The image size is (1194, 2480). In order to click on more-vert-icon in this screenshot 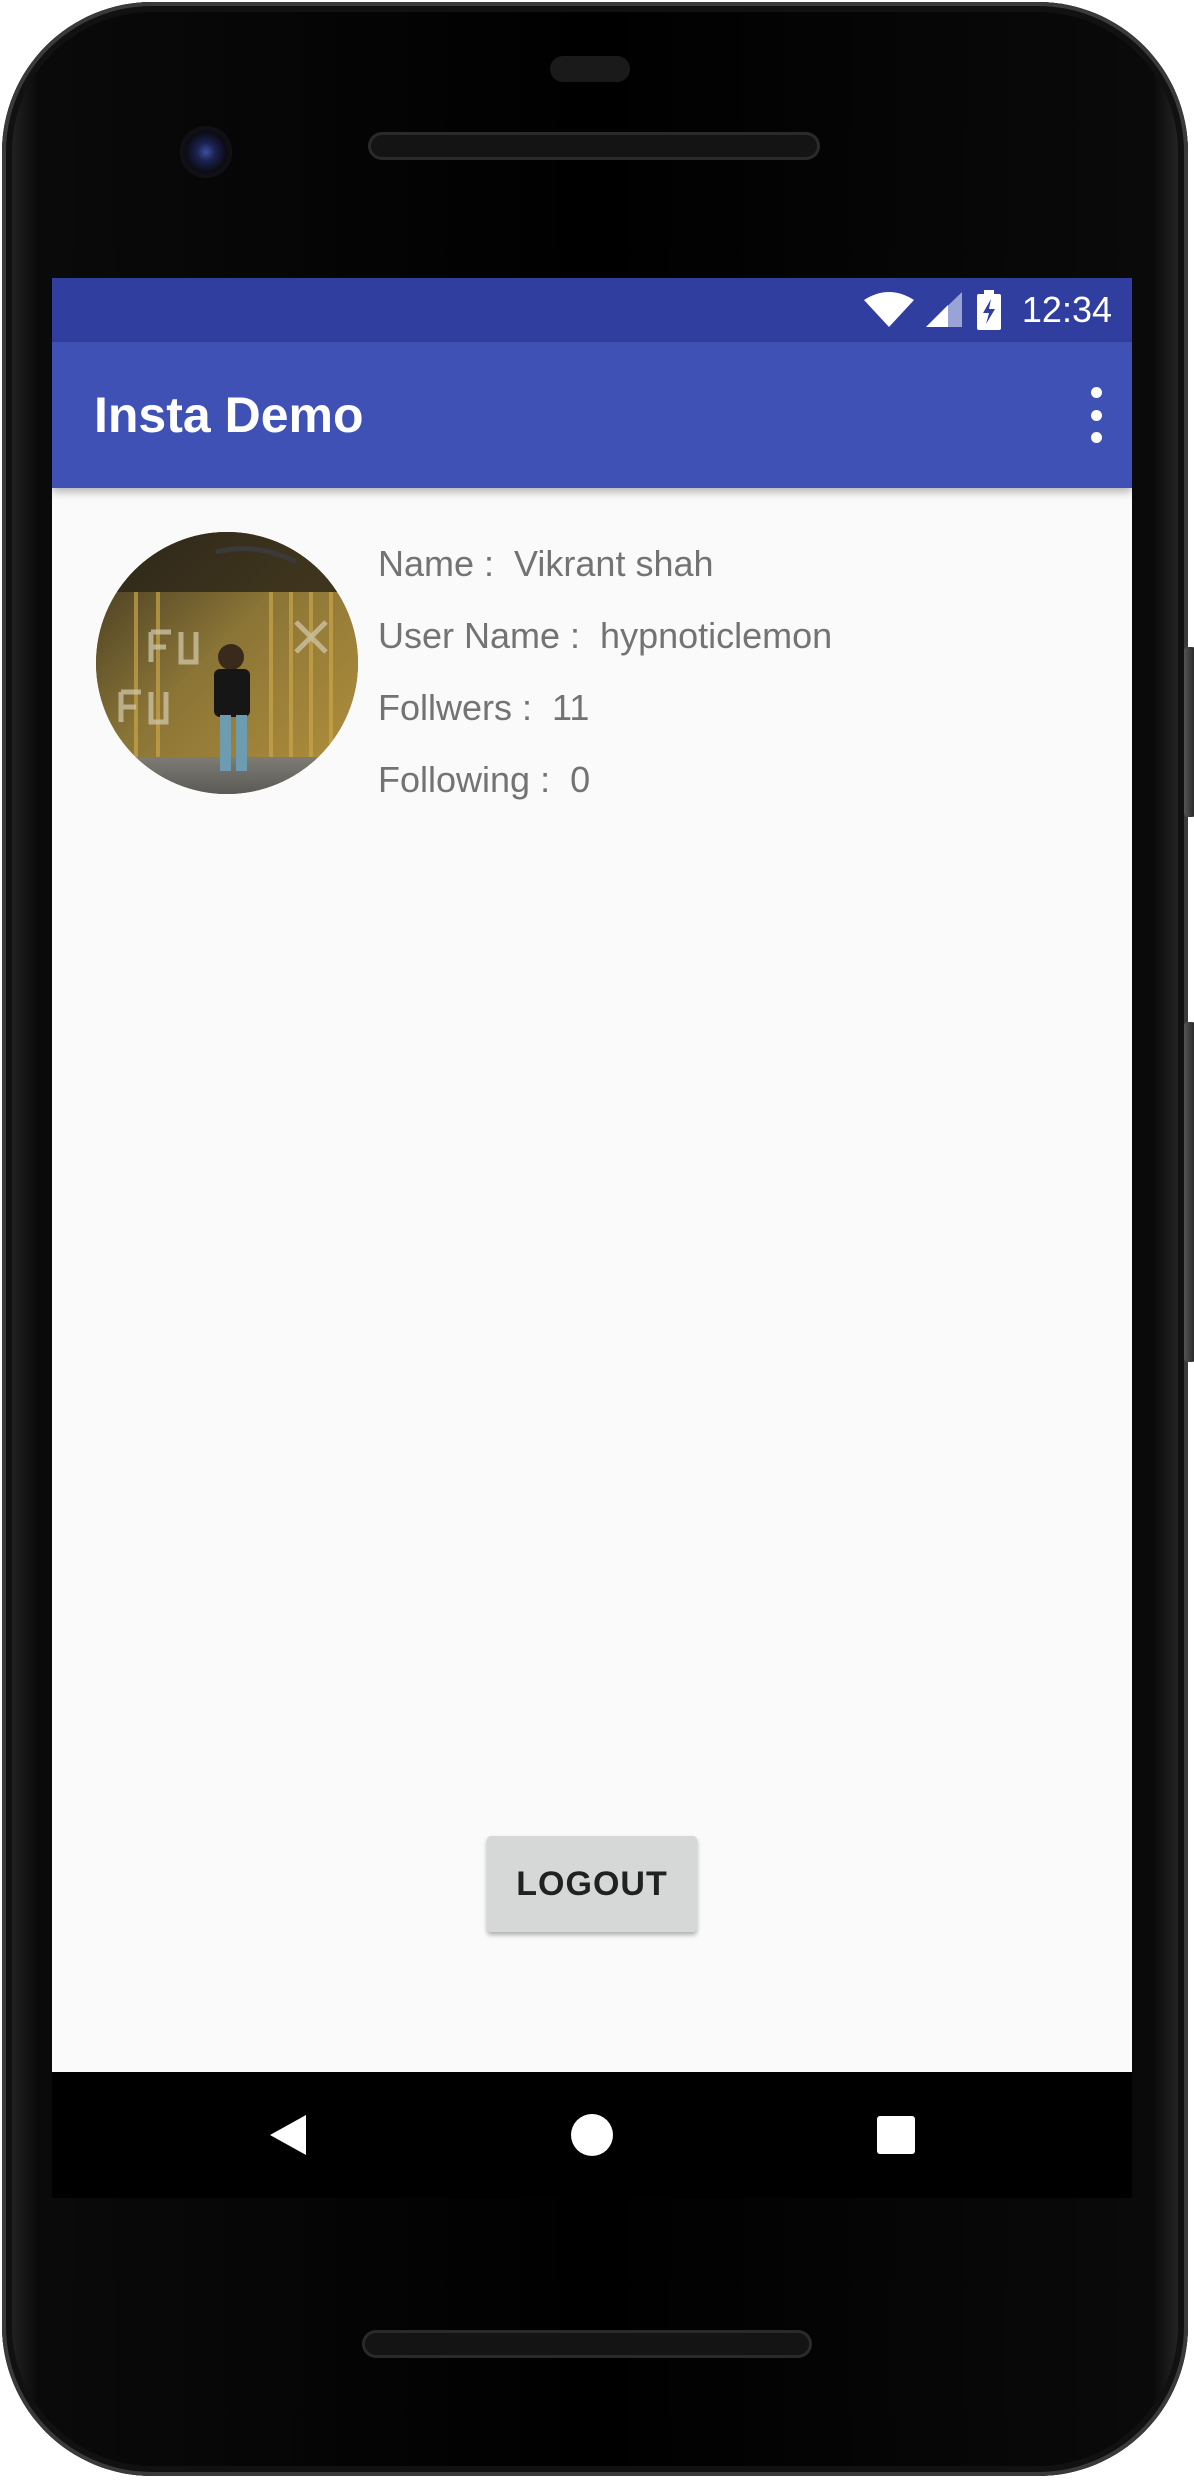, I will do `click(1096, 415)`.